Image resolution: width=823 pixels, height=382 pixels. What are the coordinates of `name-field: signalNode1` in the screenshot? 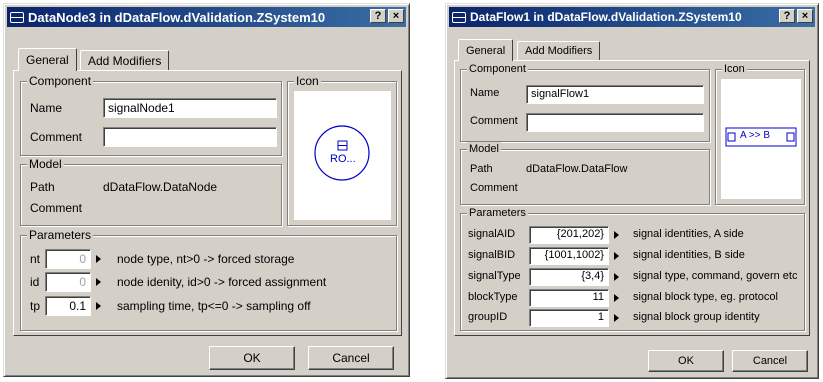 It's located at (190, 108).